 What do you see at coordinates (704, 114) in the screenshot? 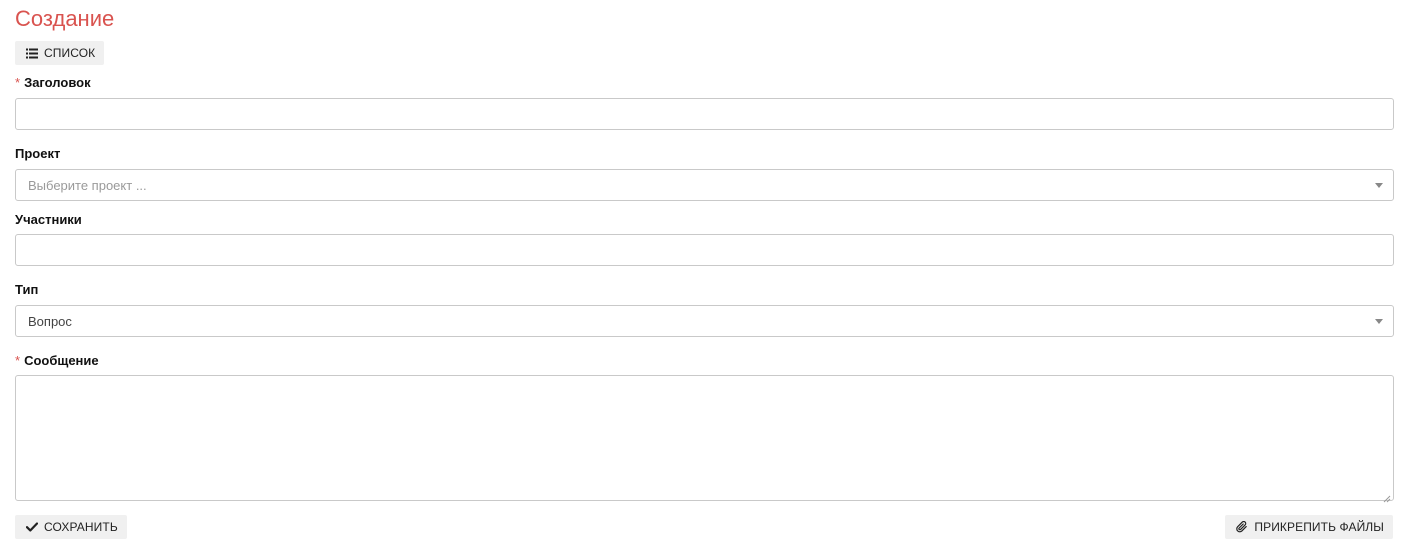
I see `title-input` at bounding box center [704, 114].